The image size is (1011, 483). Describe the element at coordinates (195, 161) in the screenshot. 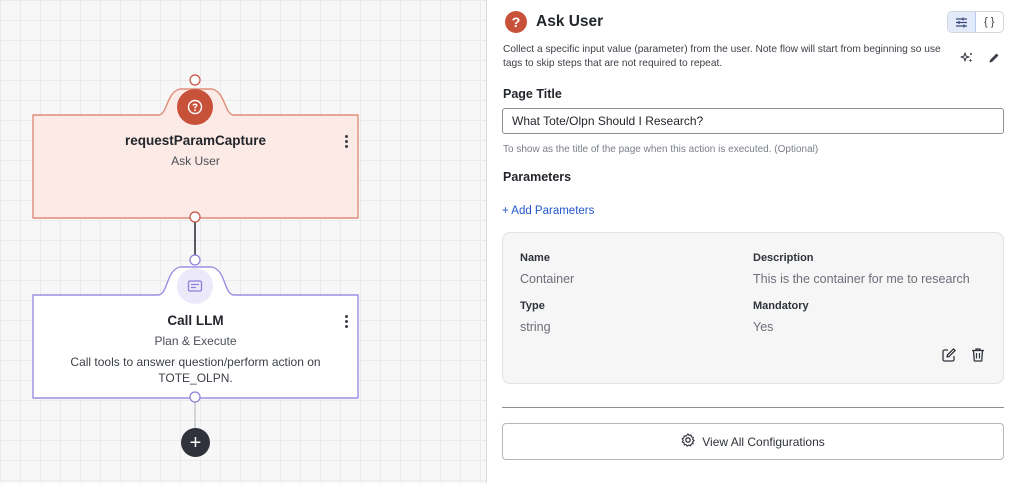

I see `node-subtitle: Ask User` at that location.